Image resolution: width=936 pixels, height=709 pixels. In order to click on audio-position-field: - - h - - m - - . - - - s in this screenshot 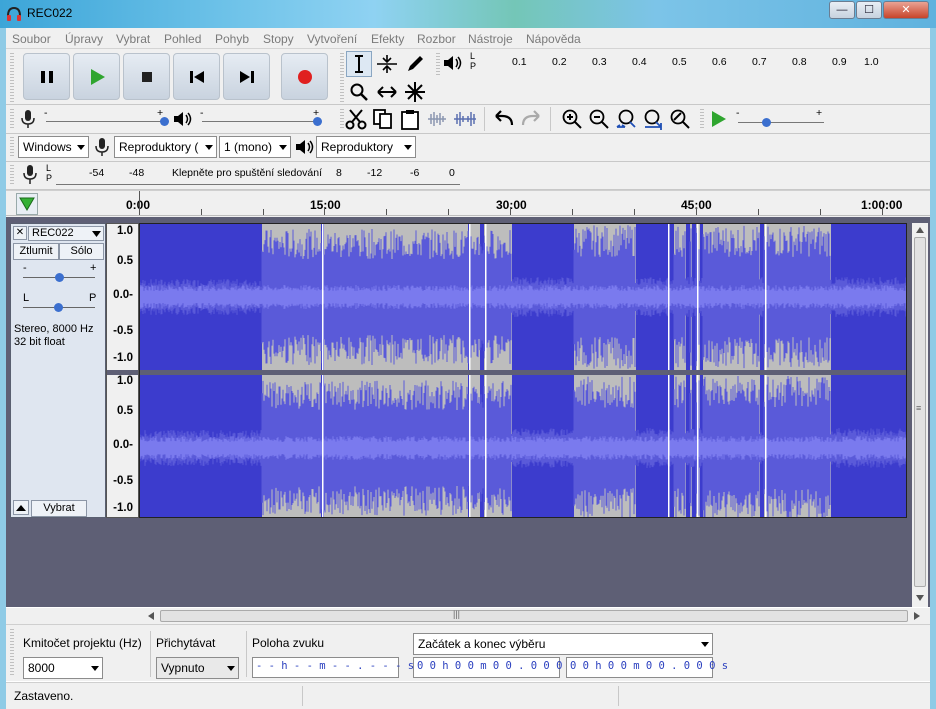, I will do `click(333, 667)`.